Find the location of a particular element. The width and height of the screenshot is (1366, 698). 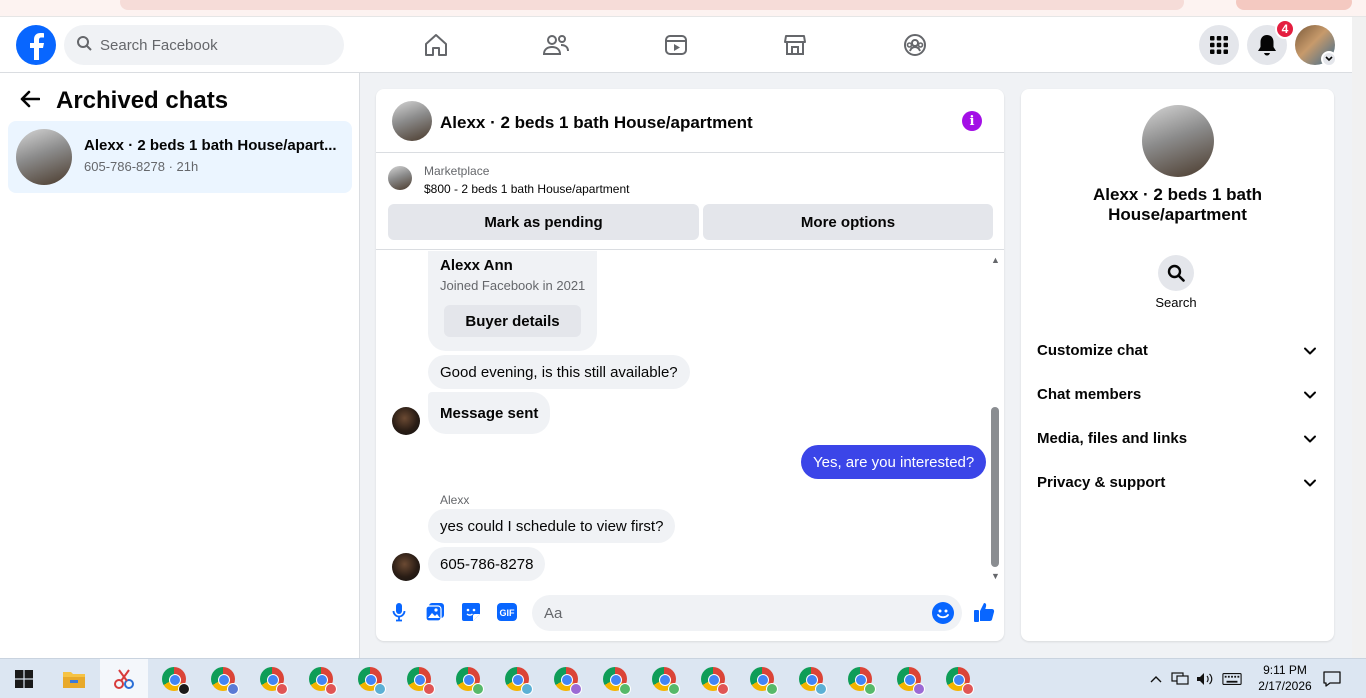

marketplace-icon is located at coordinates (795, 45).